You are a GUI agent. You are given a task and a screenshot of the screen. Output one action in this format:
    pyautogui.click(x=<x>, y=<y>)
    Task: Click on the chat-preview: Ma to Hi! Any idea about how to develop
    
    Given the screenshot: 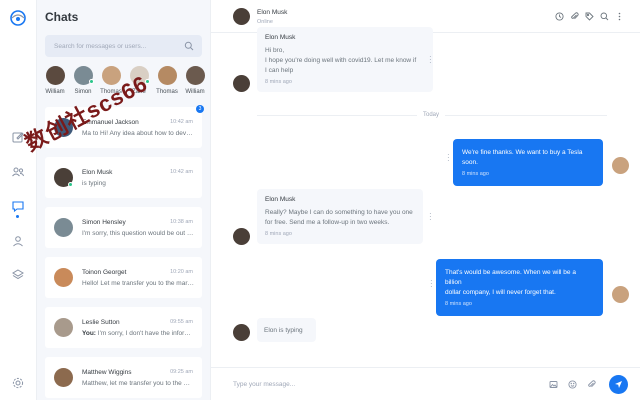 What is the action you would take?
    pyautogui.click(x=138, y=133)
    